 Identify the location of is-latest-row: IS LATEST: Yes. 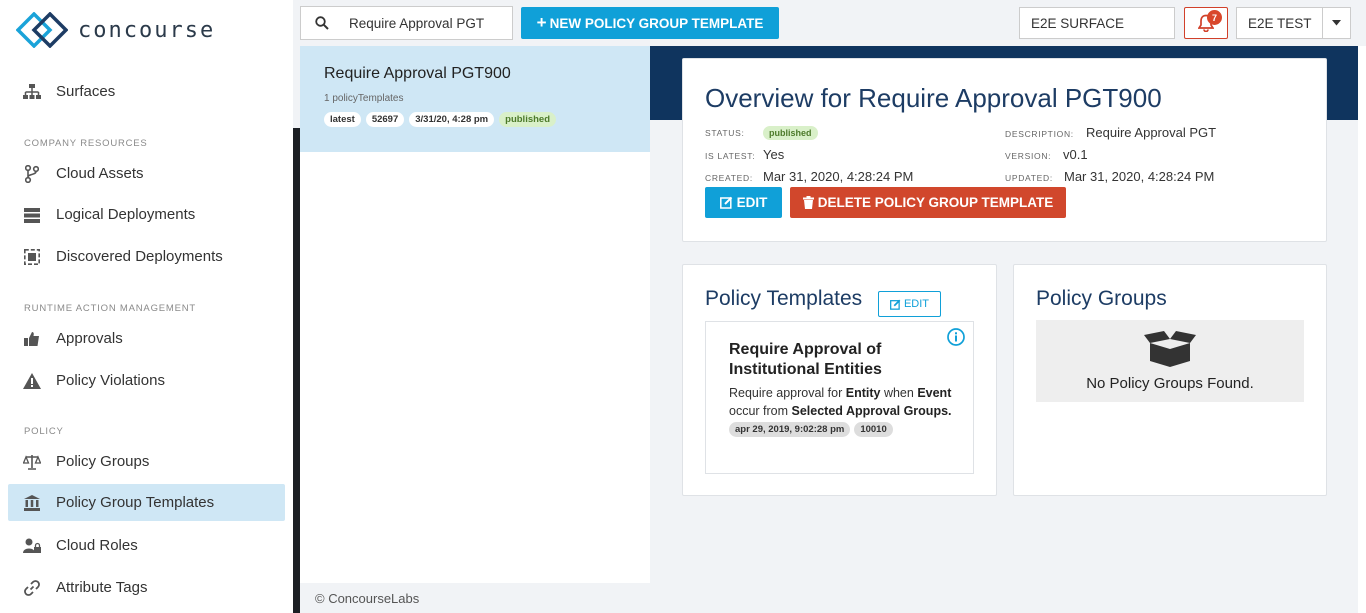
(744, 154).